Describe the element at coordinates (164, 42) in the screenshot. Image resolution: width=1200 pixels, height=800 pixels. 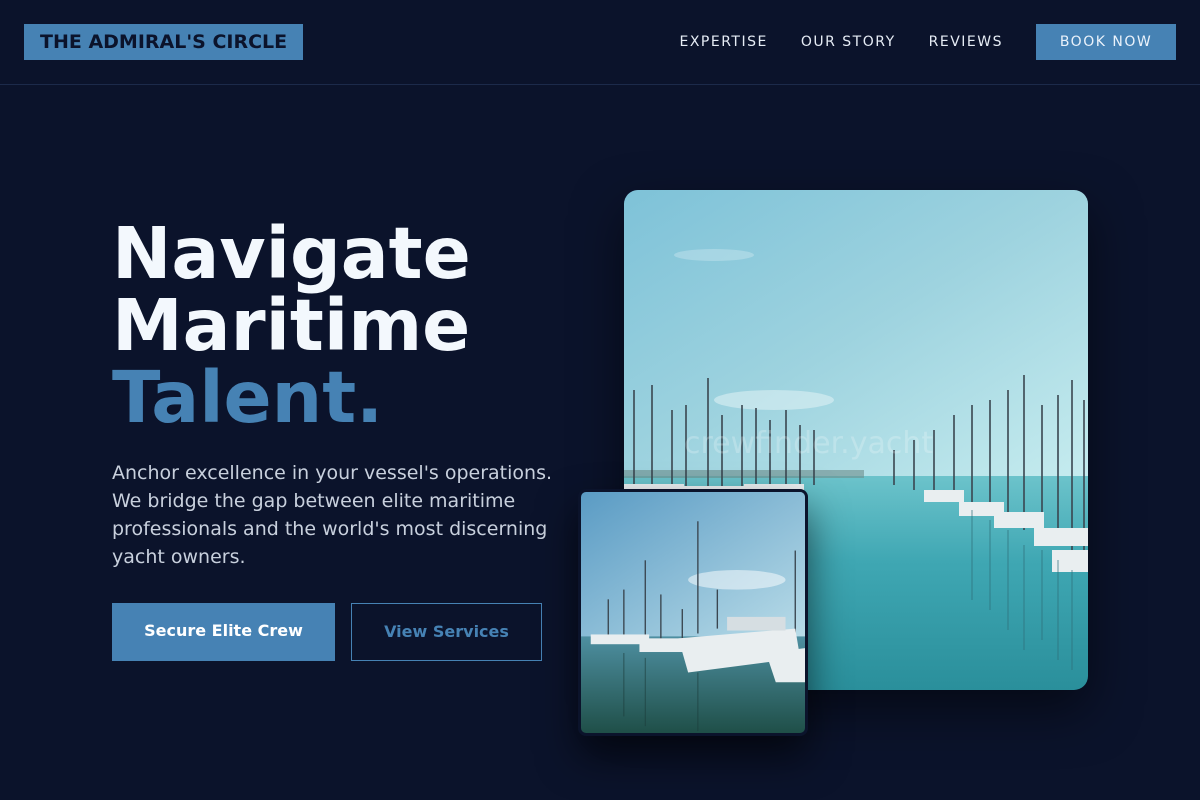
I see `site-logo: THE ADMIRAL'S CIRCLE` at that location.